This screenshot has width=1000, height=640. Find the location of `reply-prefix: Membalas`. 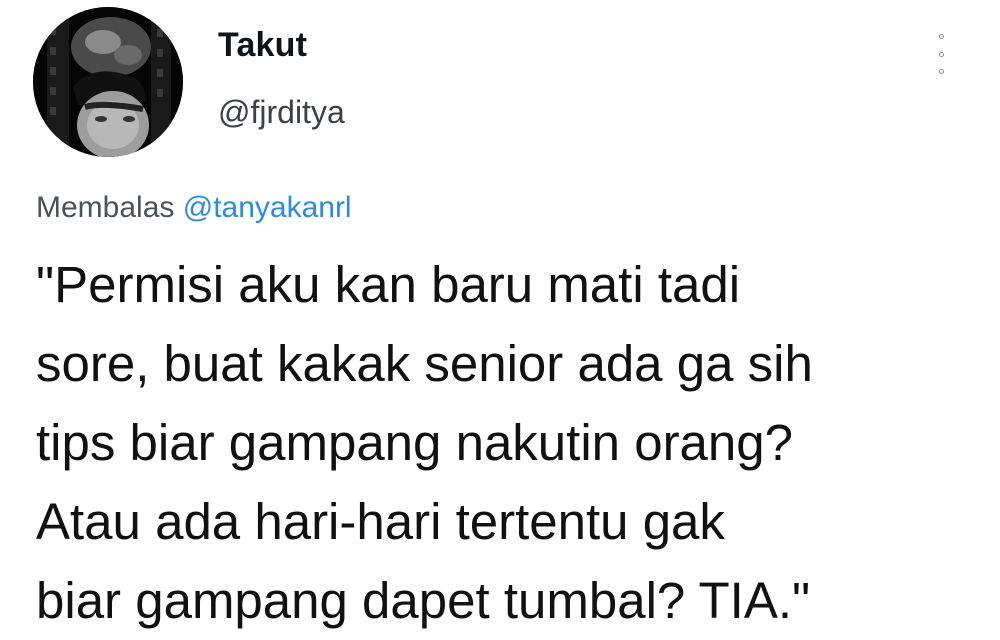

reply-prefix: Membalas is located at coordinates (105, 207).